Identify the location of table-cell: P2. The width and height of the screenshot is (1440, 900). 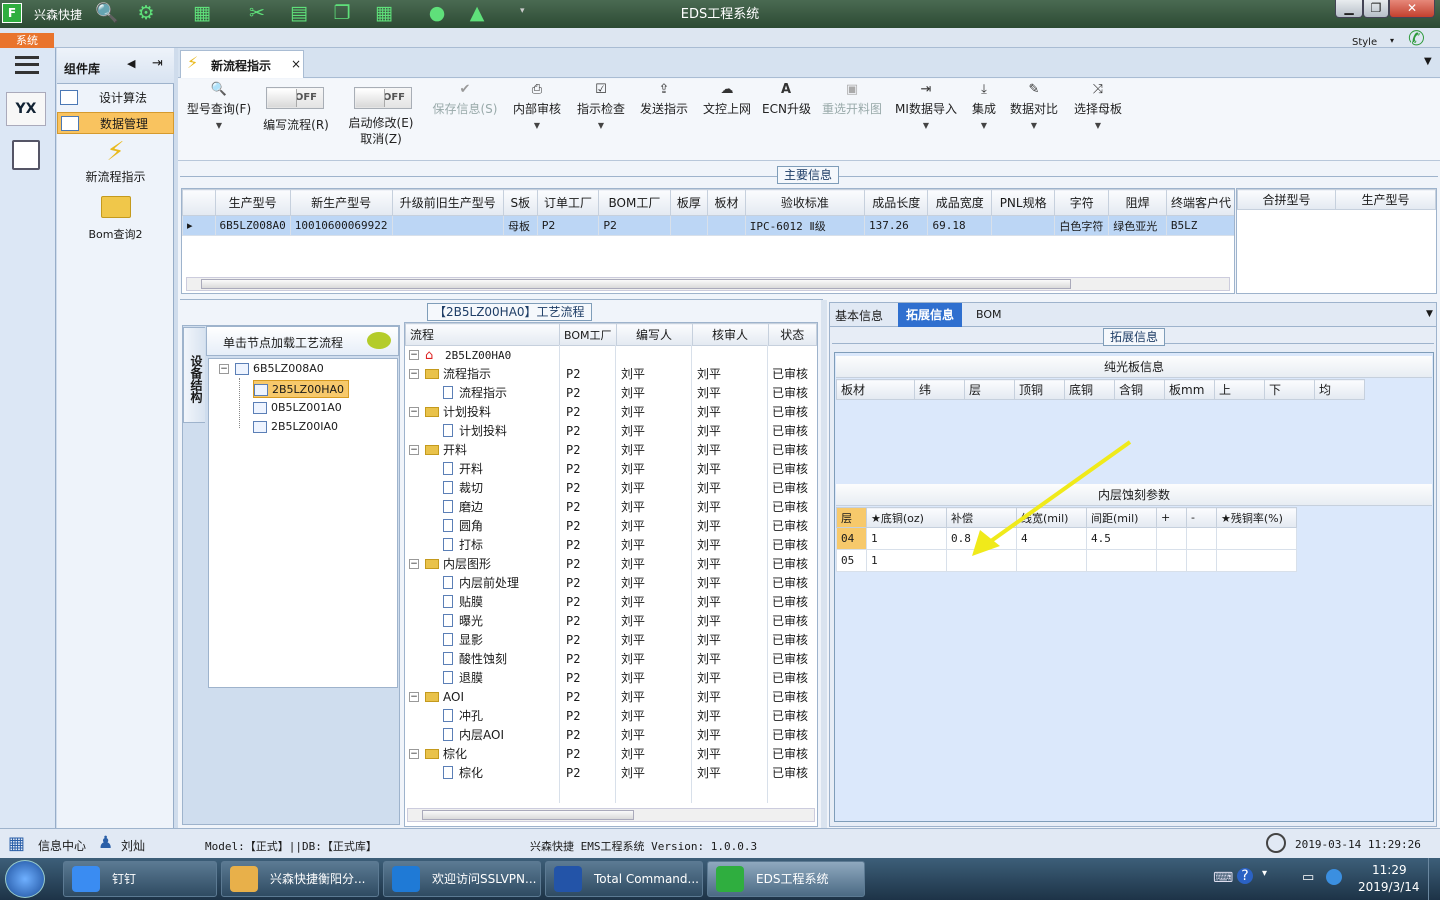
(568, 225).